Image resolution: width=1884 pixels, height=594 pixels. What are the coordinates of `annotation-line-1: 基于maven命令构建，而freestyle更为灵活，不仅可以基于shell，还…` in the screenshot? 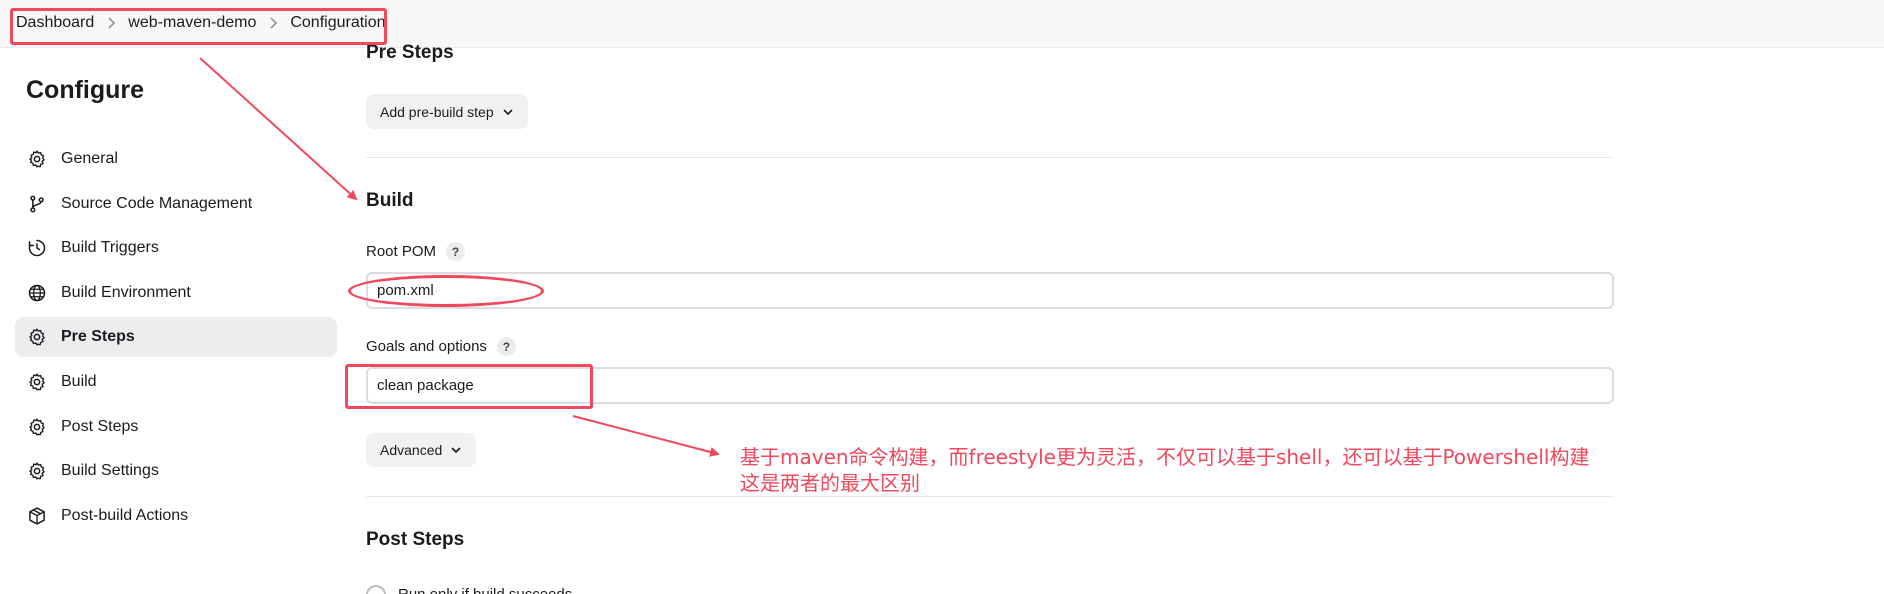 It's located at (1165, 457).